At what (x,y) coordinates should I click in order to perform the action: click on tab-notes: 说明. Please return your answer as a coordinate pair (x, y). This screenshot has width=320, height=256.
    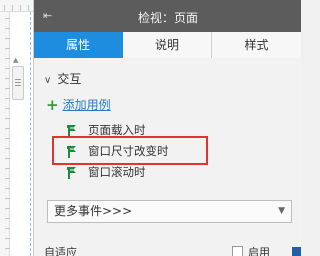
    Looking at the image, I should click on (167, 45).